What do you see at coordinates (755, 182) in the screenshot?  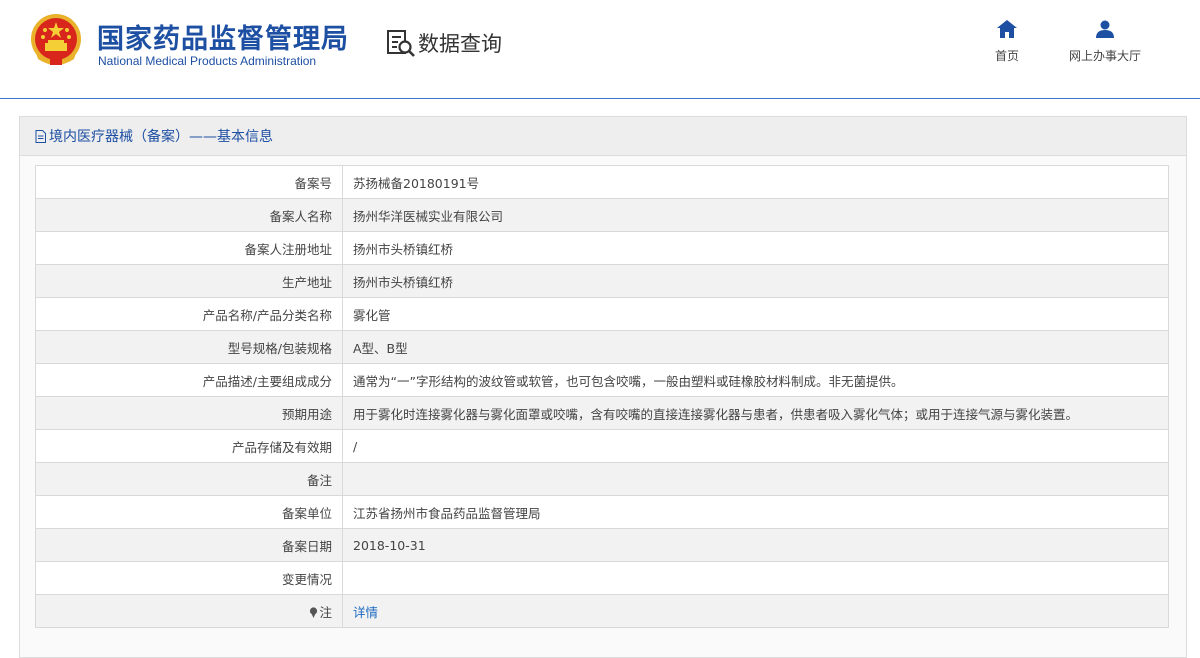 I see `field-value: 苏扬械备20180191号` at bounding box center [755, 182].